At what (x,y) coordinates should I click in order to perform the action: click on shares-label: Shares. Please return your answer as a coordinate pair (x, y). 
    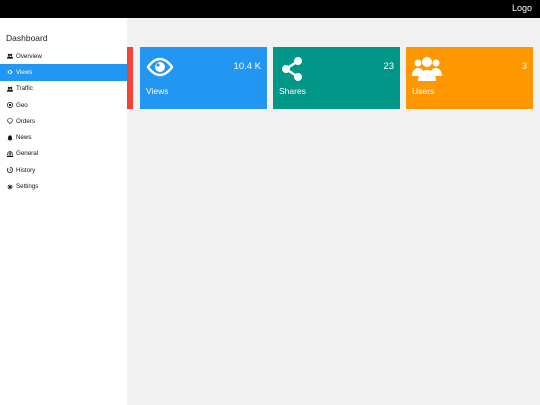
    Looking at the image, I should click on (292, 91).